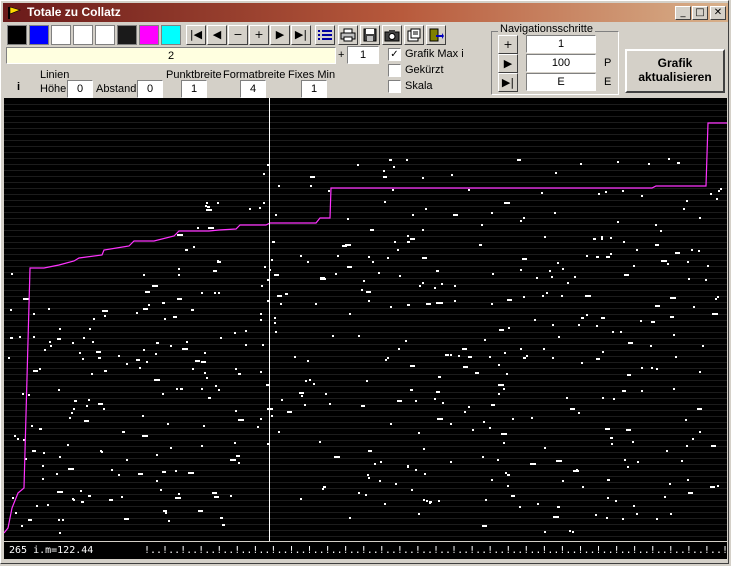  Describe the element at coordinates (370, 35) in the screenshot. I see `save-button` at that location.